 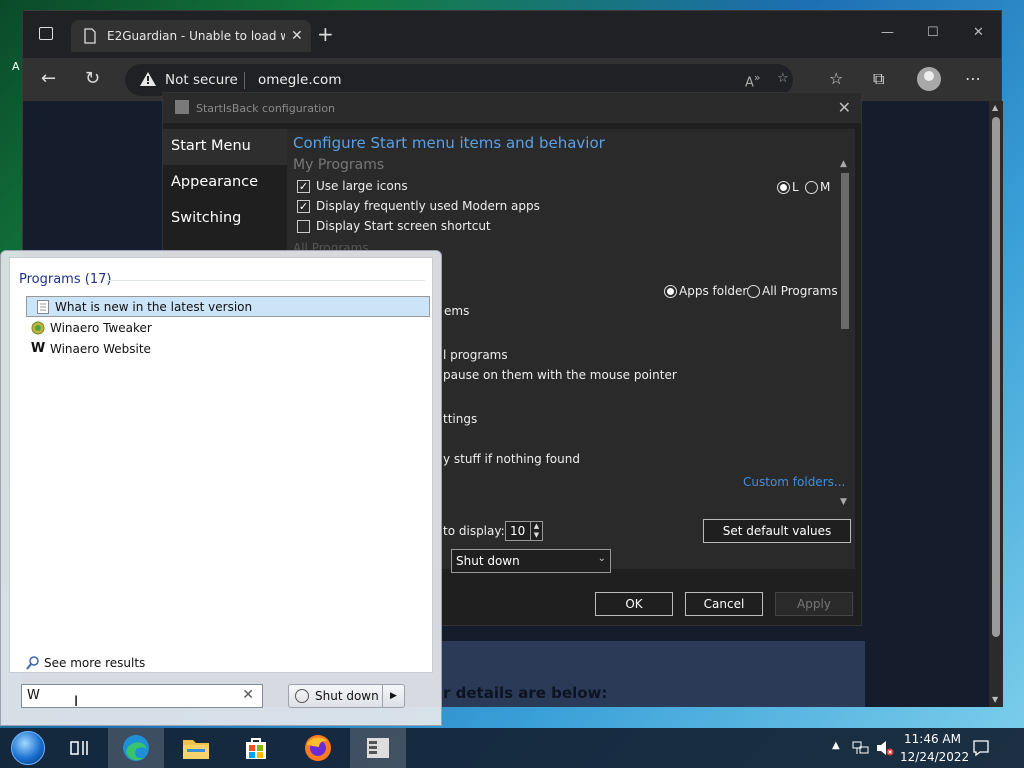 I want to click on tab-title: E2Guardian - Unable to load web page, so click(x=196, y=36).